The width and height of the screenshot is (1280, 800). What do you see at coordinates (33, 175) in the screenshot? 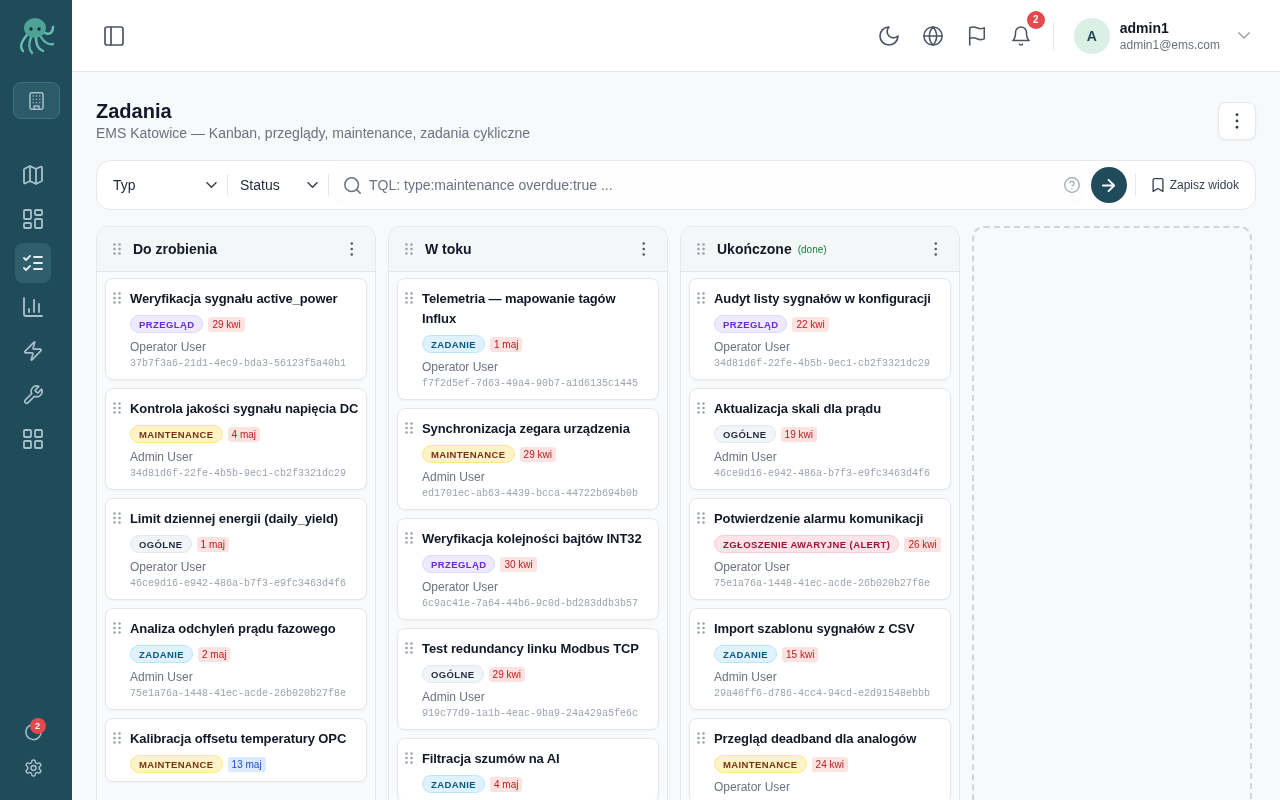
I see `map-icon` at bounding box center [33, 175].